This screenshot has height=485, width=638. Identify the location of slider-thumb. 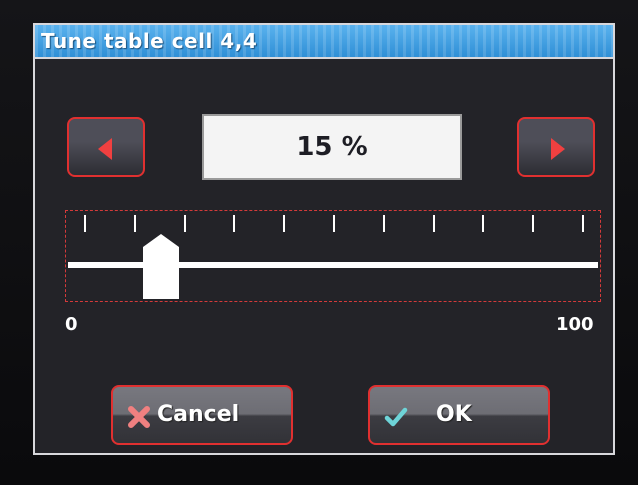
(161, 266).